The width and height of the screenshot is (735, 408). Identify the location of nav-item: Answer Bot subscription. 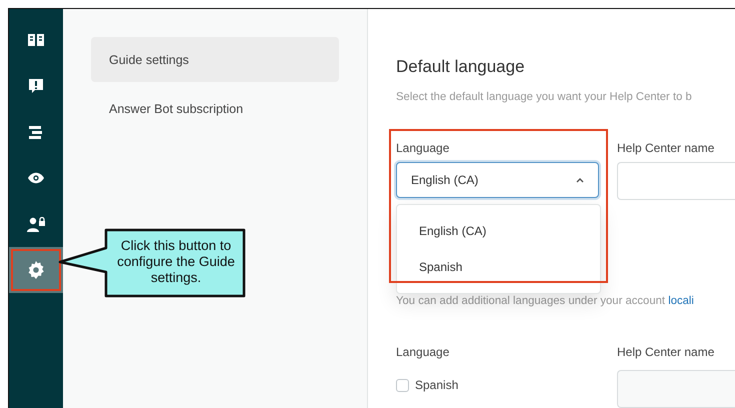
(215, 108).